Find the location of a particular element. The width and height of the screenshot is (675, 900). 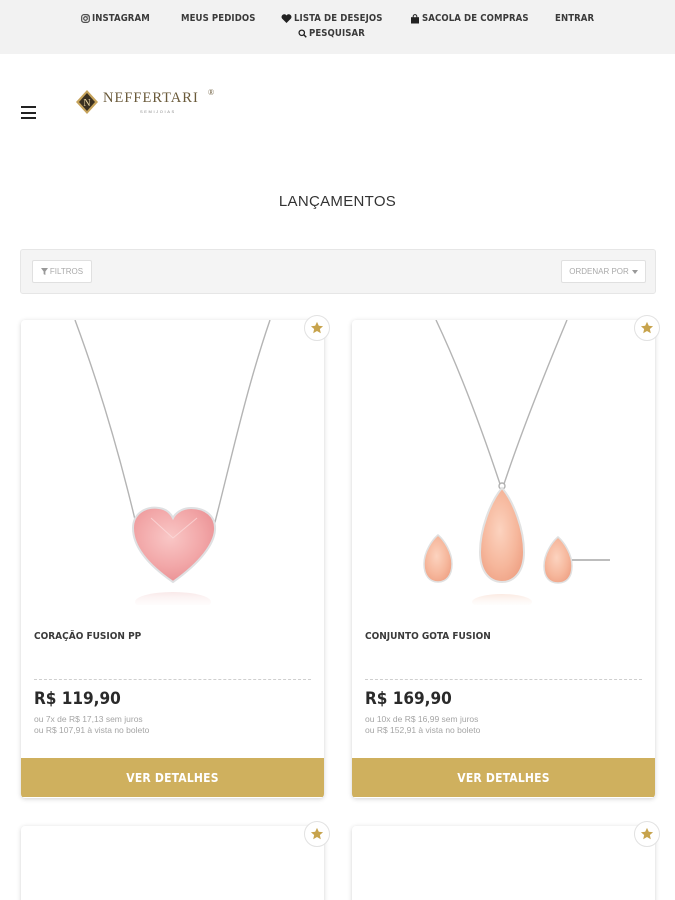

my-orders-link: MEUS PEDIDOS is located at coordinates (218, 18).